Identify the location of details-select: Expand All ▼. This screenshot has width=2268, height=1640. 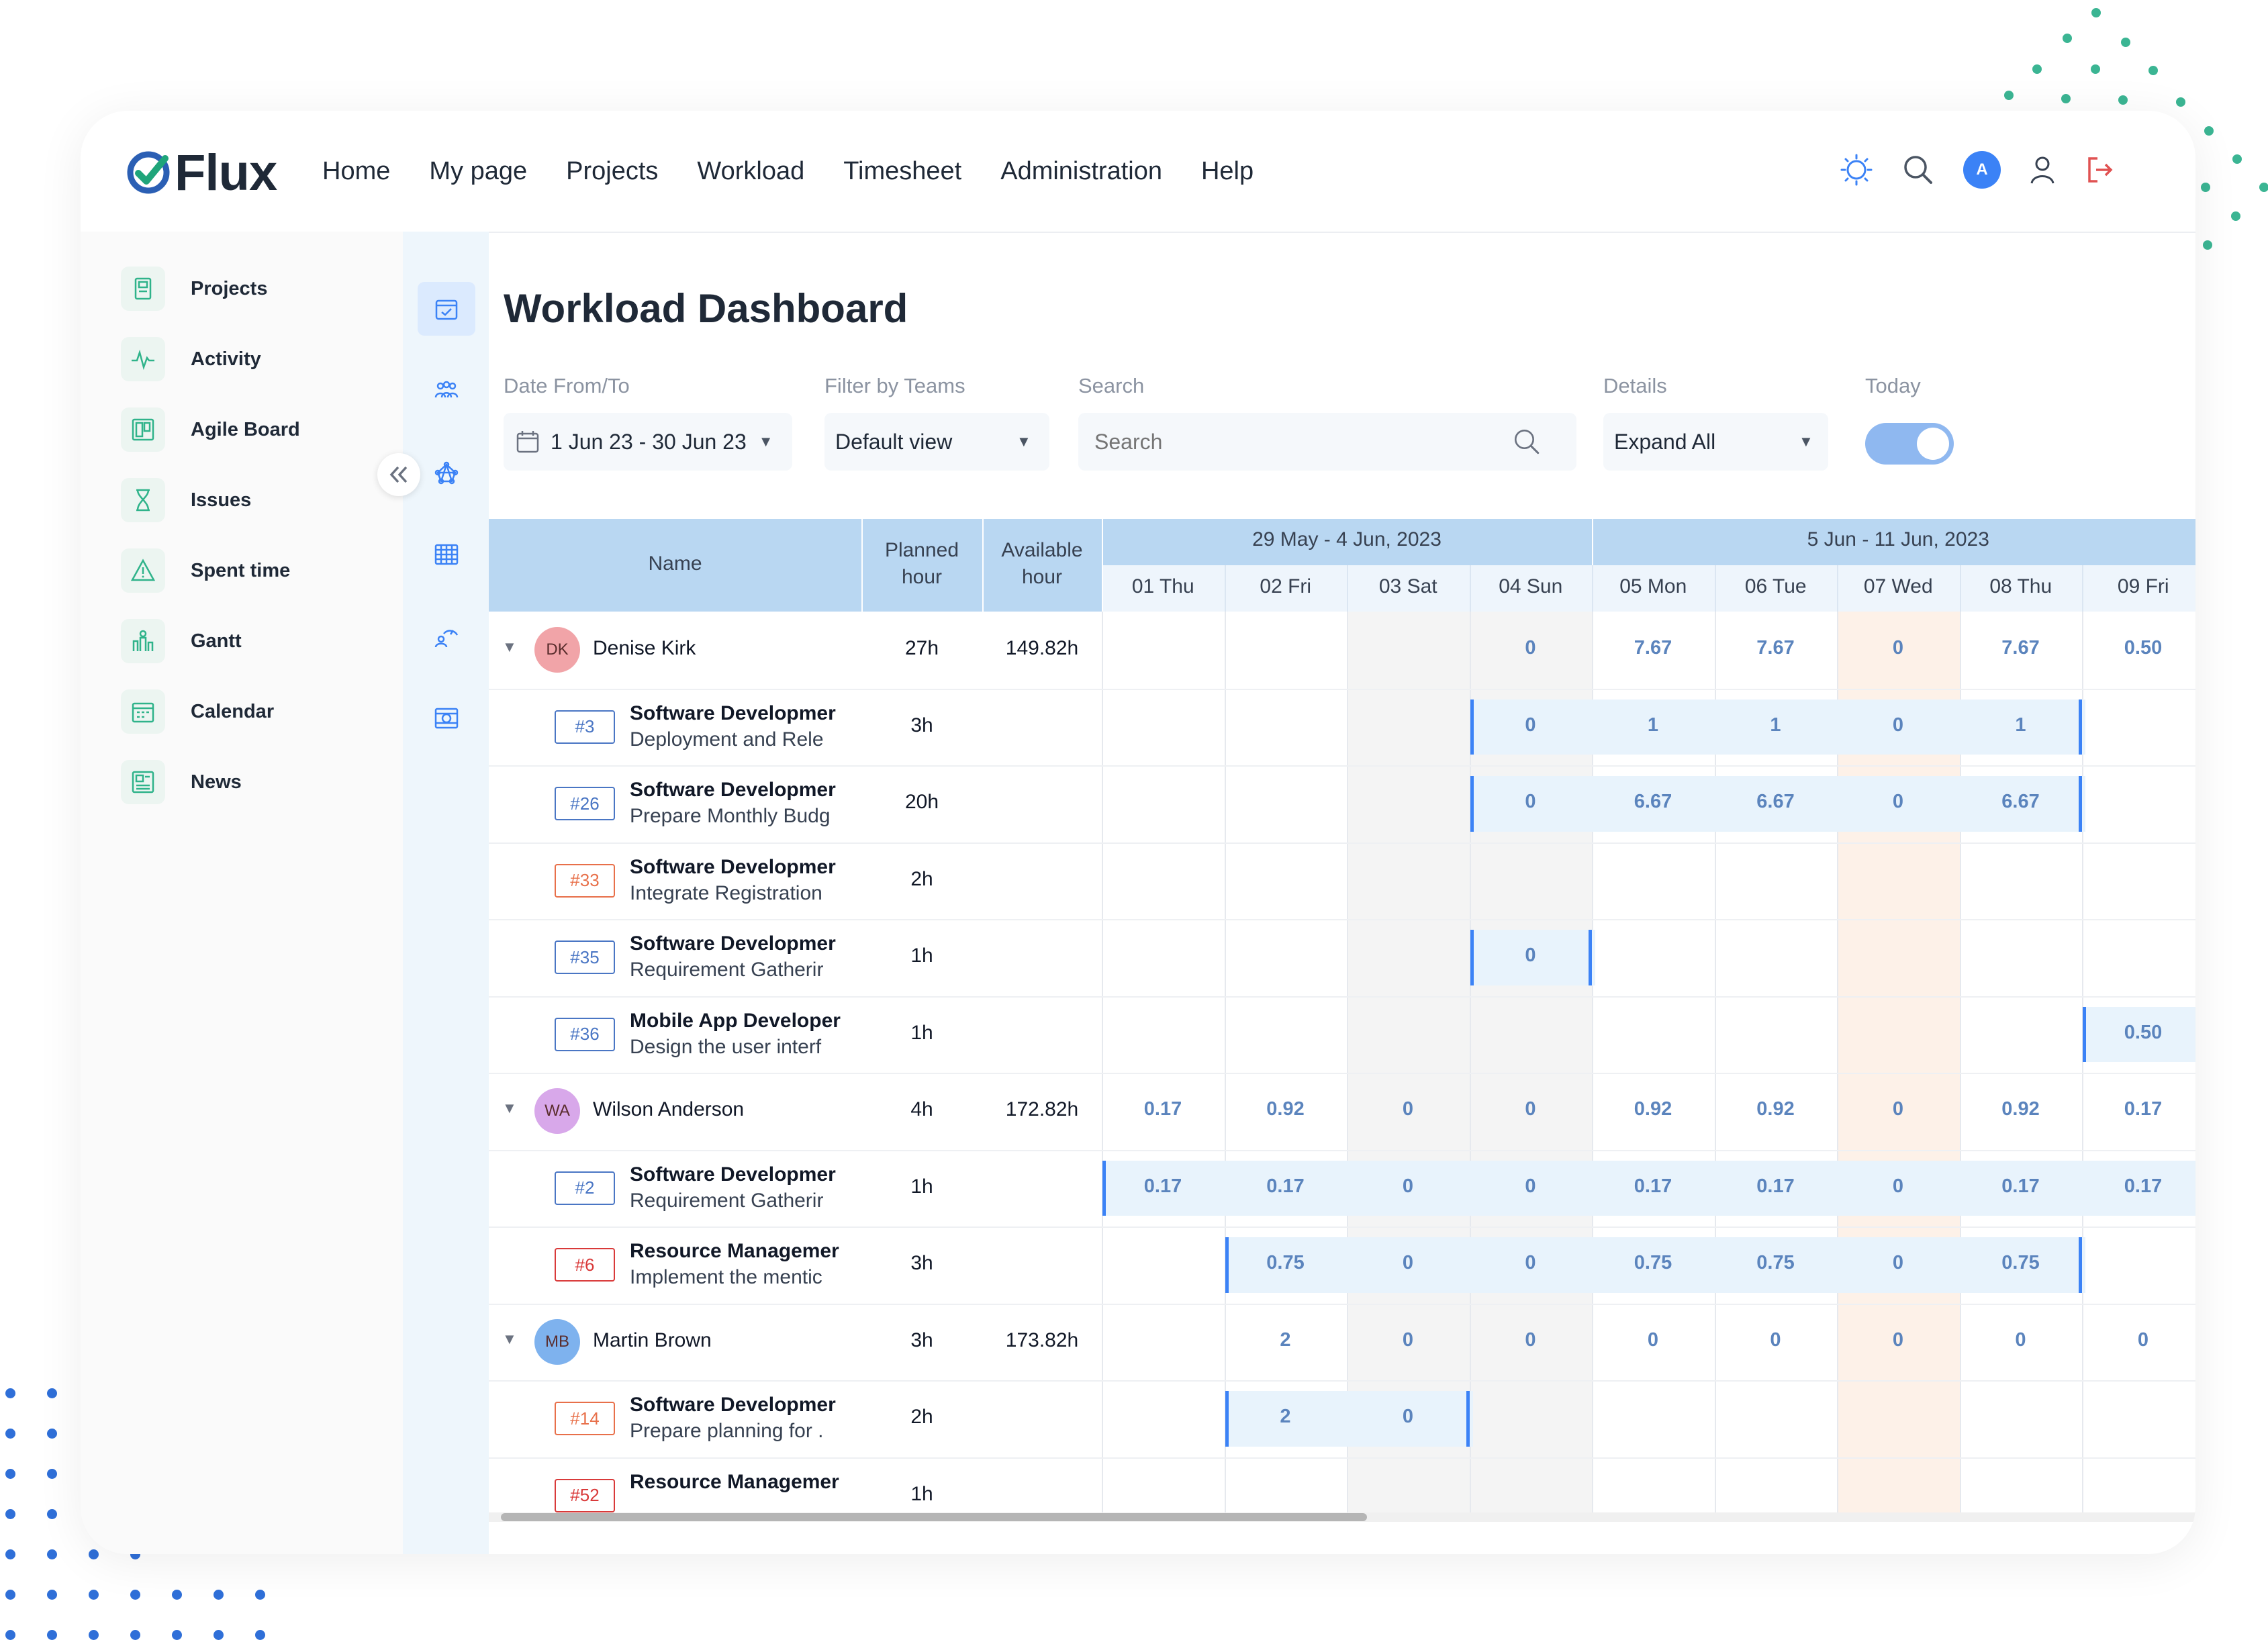
(1715, 442).